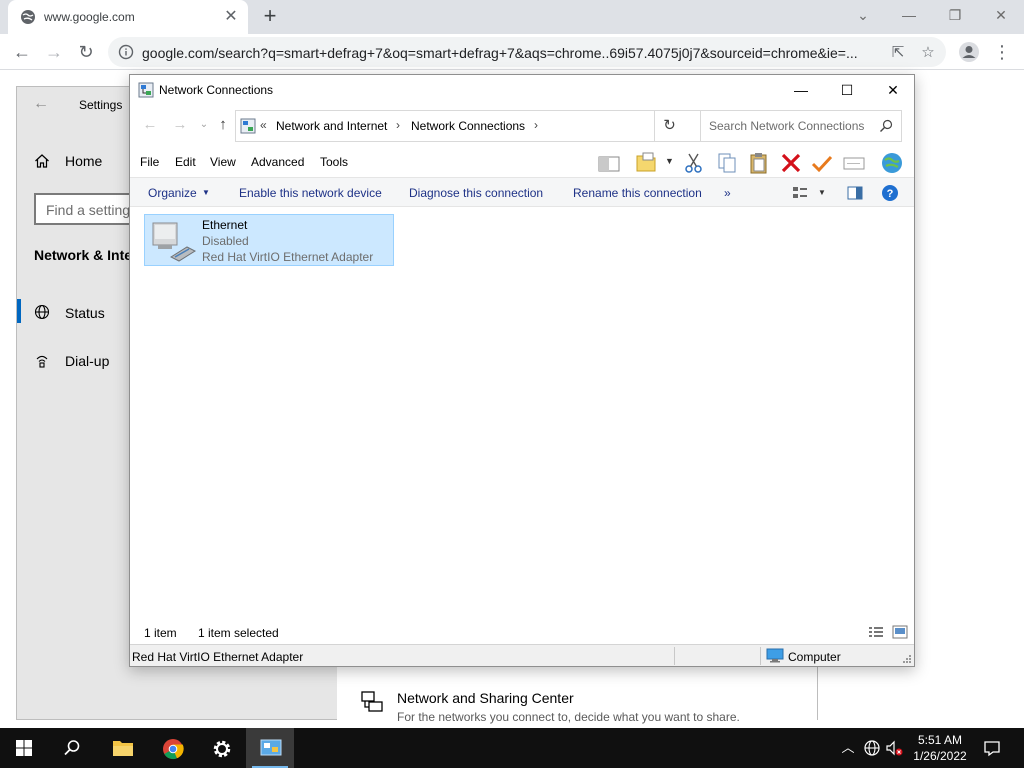 The image size is (1024, 768). I want to click on delete-icon, so click(791, 163).